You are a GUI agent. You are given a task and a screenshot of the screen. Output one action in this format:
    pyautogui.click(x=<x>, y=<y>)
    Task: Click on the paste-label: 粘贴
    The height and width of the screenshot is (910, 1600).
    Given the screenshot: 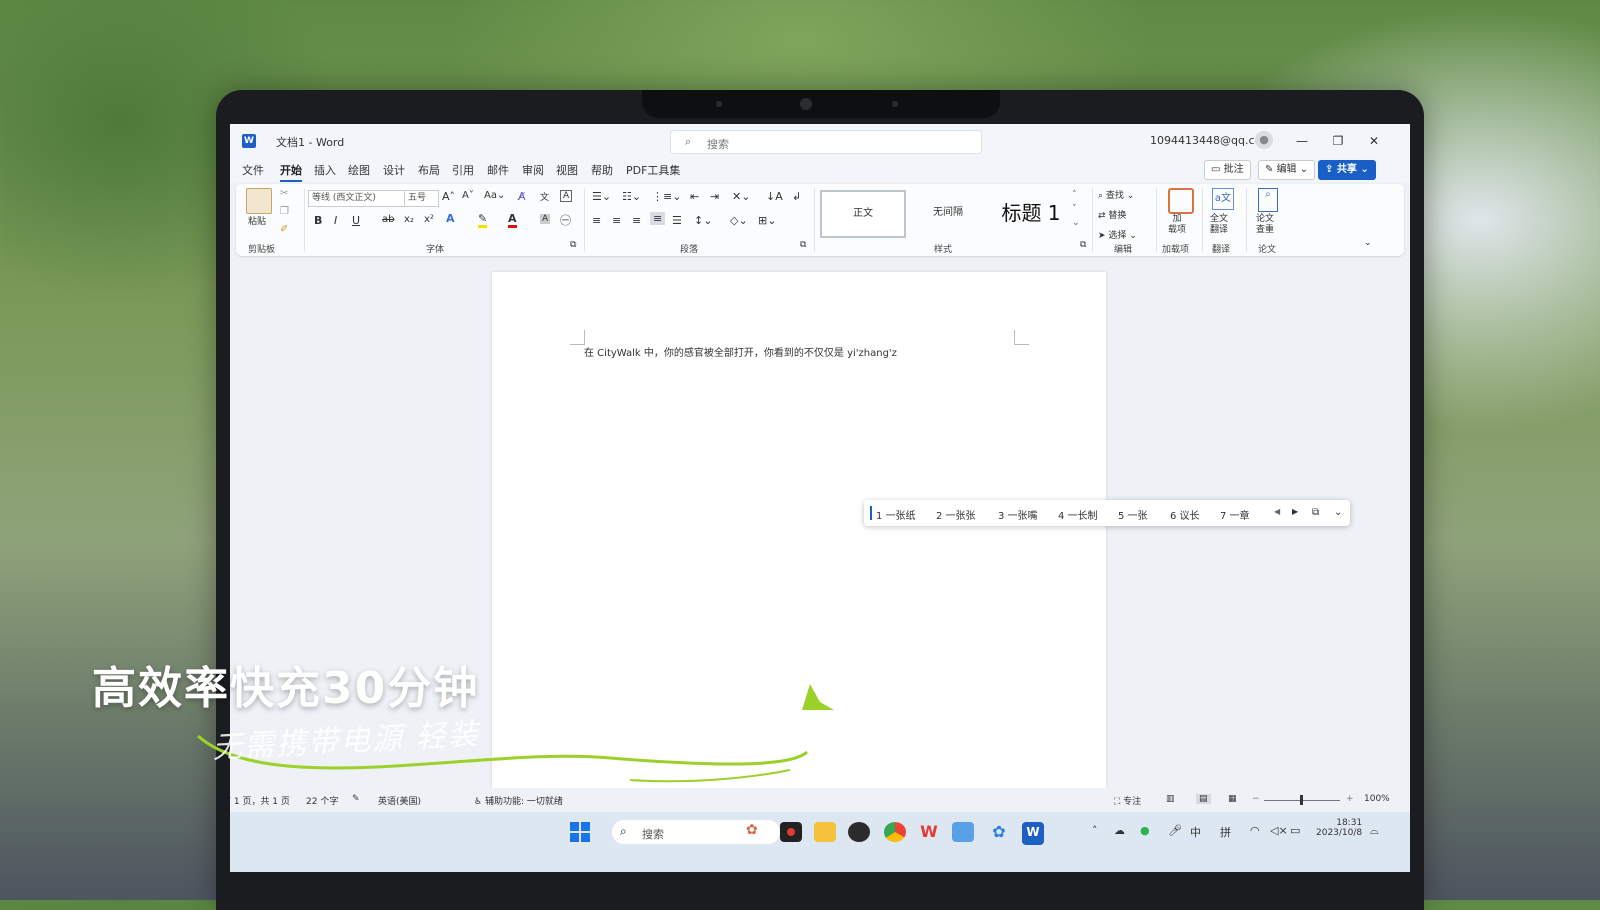 What is the action you would take?
    pyautogui.click(x=257, y=220)
    